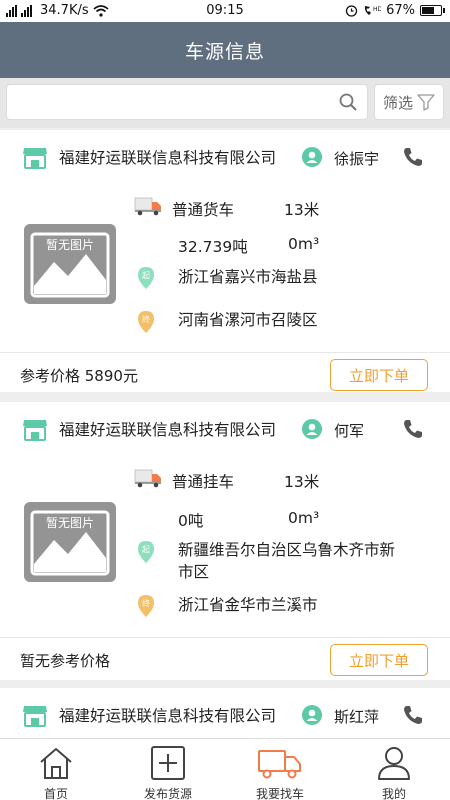 The height and width of the screenshot is (800, 450). What do you see at coordinates (357, 159) in the screenshot?
I see `contact-name: 徐振宇` at bounding box center [357, 159].